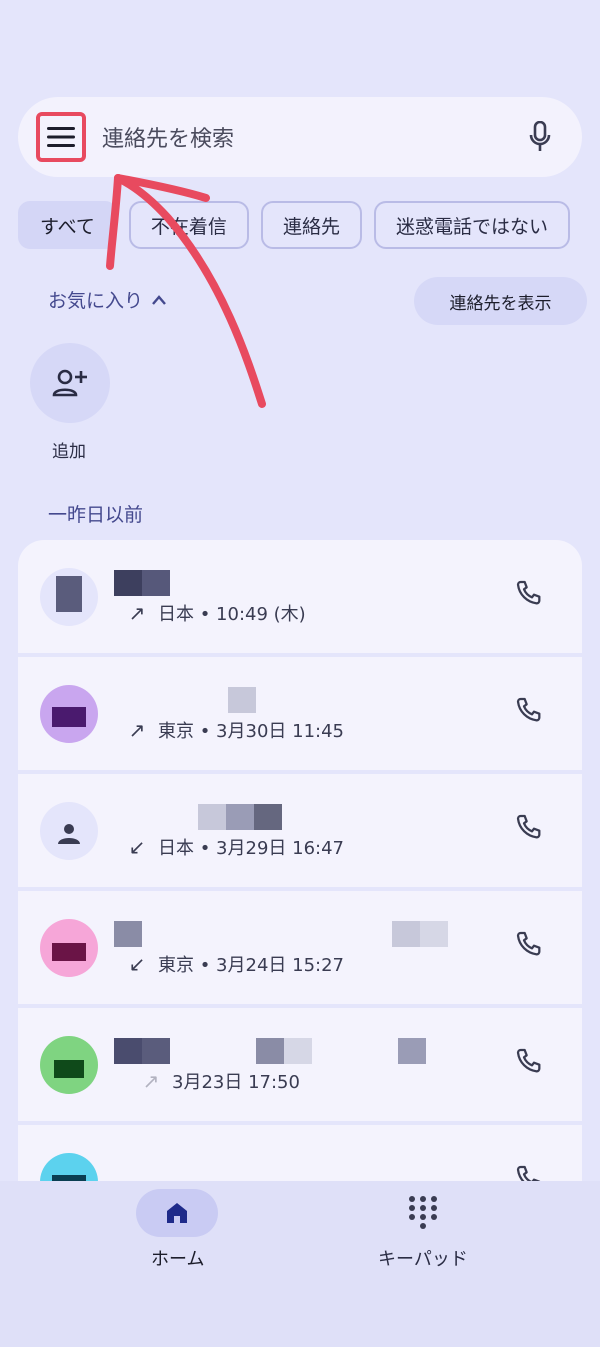 The width and height of the screenshot is (600, 1347). I want to click on nav-home-button, so click(177, 1213).